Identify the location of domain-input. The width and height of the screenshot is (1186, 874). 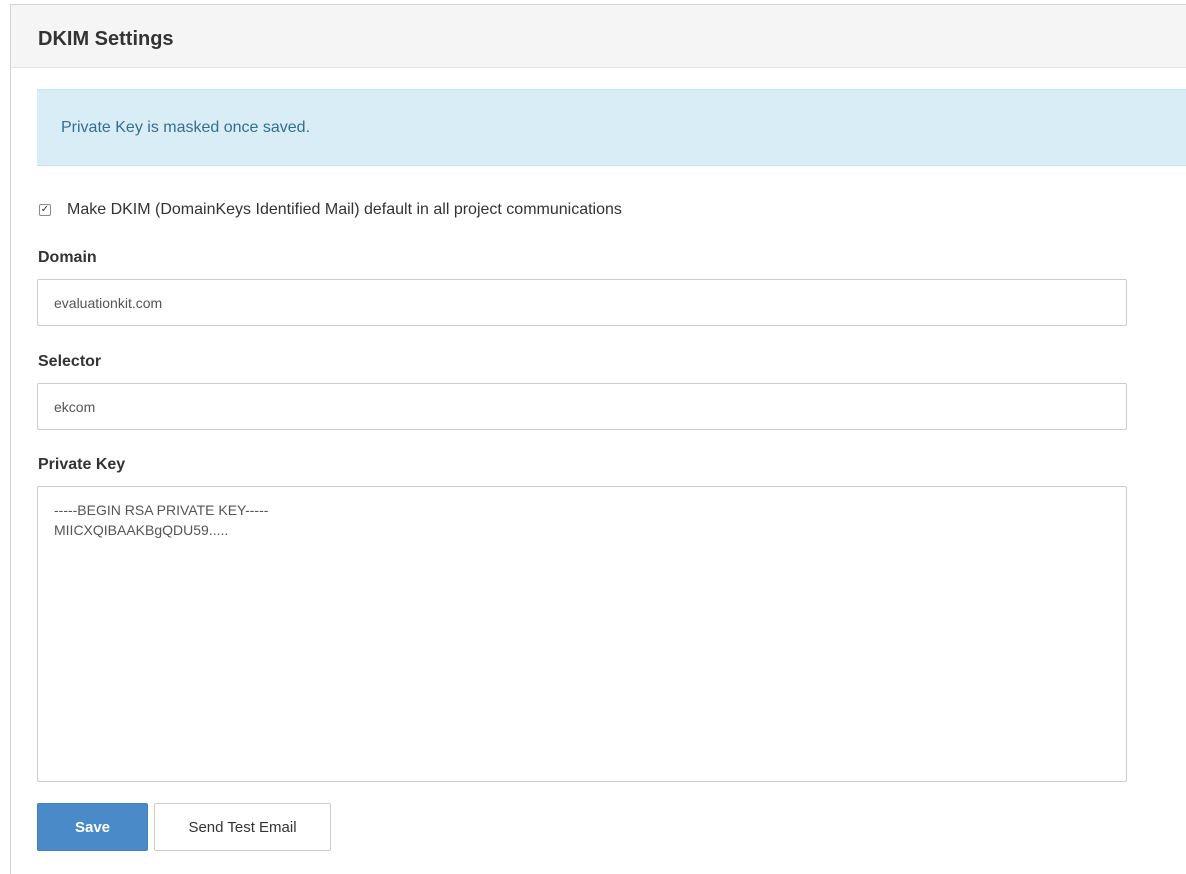
(582, 302).